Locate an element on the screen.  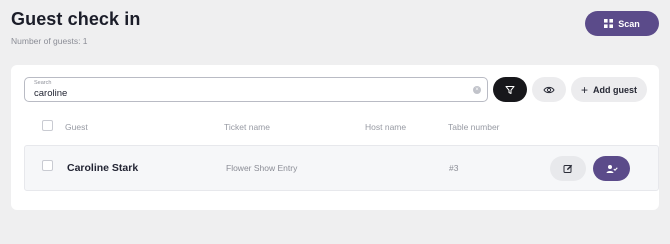
select-all-checkbox is located at coordinates (47, 125).